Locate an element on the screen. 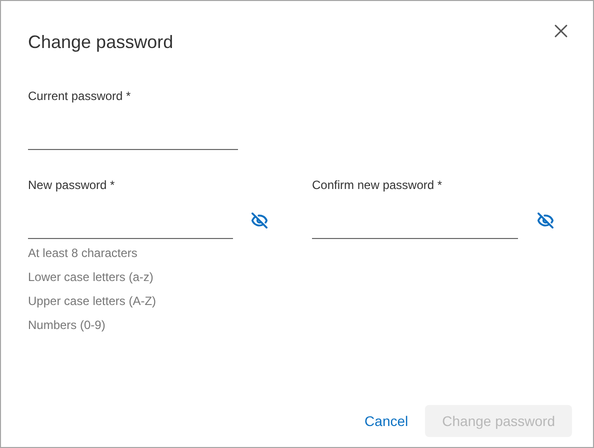 The height and width of the screenshot is (448, 594). password-requirement: Numbers (0-9) is located at coordinates (67, 325).